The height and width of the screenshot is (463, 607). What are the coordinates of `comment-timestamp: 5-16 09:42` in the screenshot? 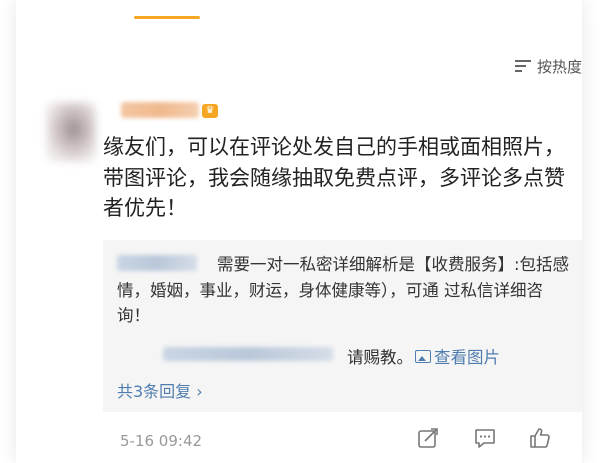 It's located at (161, 441).